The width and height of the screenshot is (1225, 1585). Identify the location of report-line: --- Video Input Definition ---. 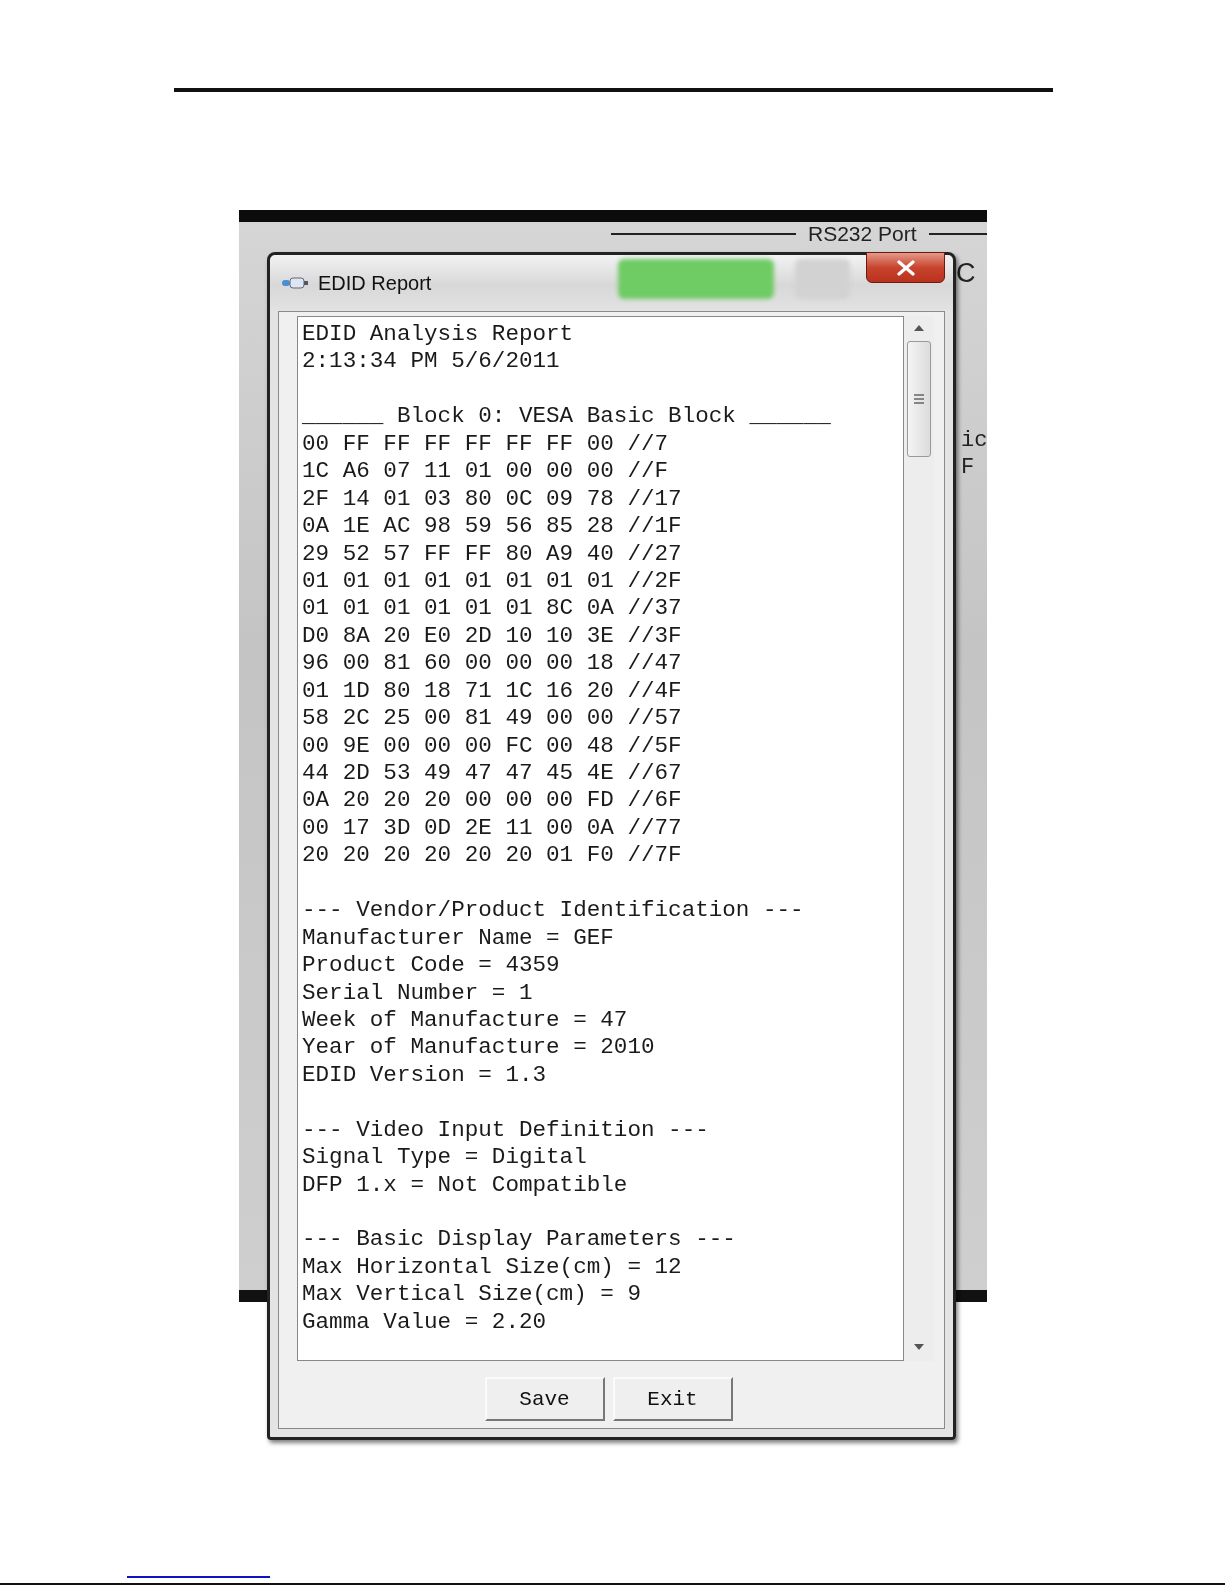
(506, 1130).